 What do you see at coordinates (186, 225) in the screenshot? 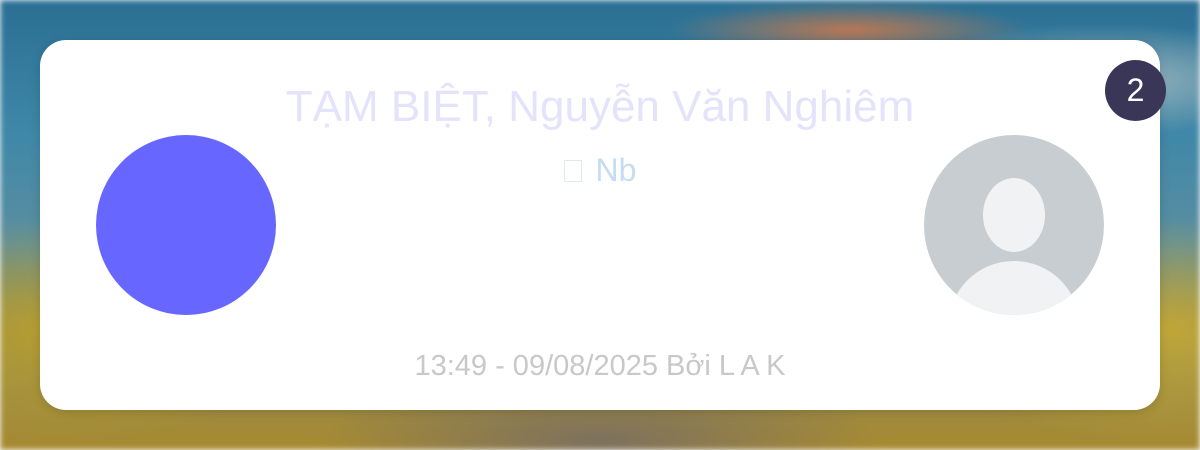
I see `avatar-left` at bounding box center [186, 225].